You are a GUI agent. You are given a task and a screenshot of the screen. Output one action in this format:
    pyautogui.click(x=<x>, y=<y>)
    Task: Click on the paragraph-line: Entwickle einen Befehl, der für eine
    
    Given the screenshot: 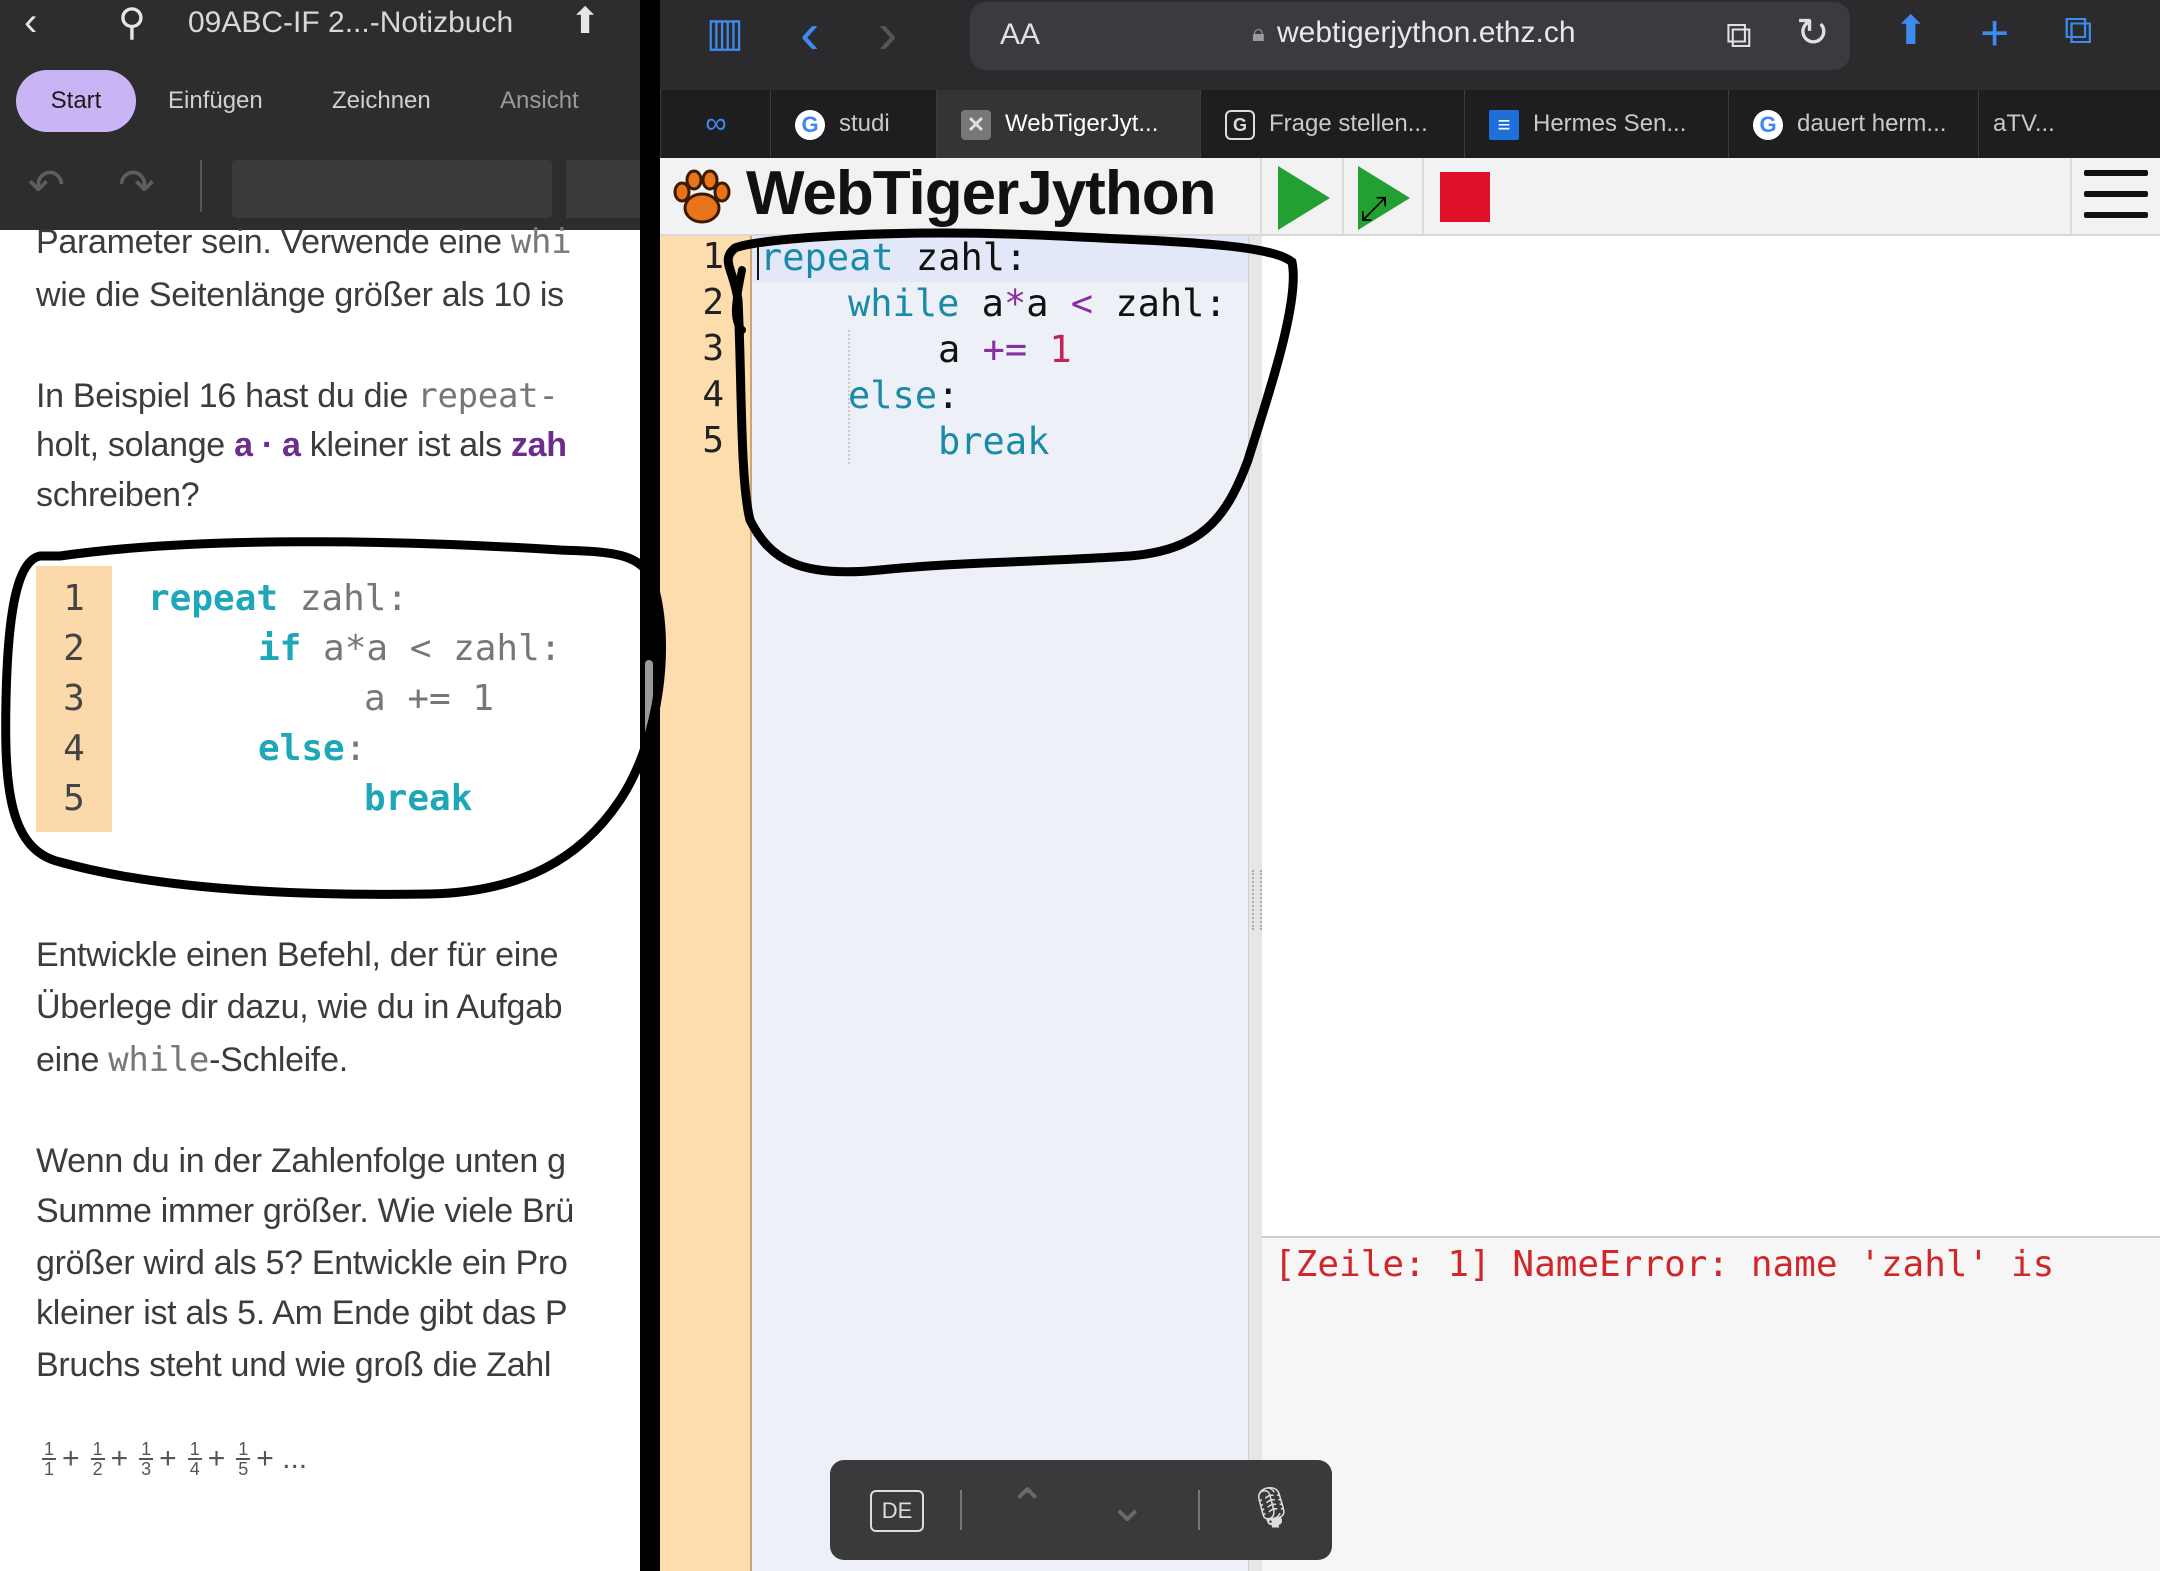 What is the action you would take?
    pyautogui.click(x=297, y=955)
    